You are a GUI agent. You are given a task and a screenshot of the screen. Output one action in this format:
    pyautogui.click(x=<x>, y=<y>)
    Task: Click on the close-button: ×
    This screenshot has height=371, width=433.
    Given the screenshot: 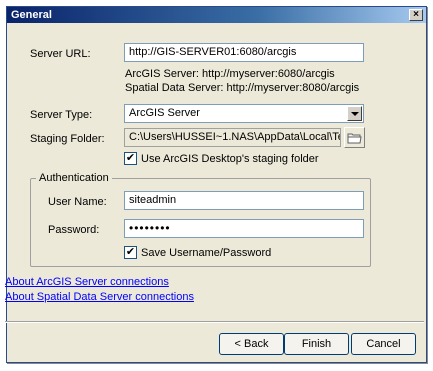 What is the action you would take?
    pyautogui.click(x=416, y=15)
    